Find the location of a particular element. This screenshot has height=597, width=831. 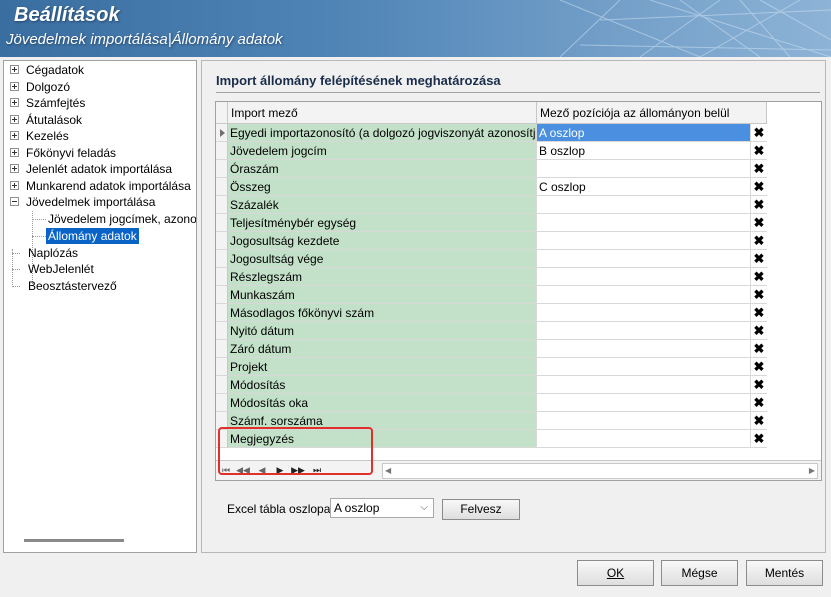

tree-horizontal-scrollbar is located at coordinates (74, 540).